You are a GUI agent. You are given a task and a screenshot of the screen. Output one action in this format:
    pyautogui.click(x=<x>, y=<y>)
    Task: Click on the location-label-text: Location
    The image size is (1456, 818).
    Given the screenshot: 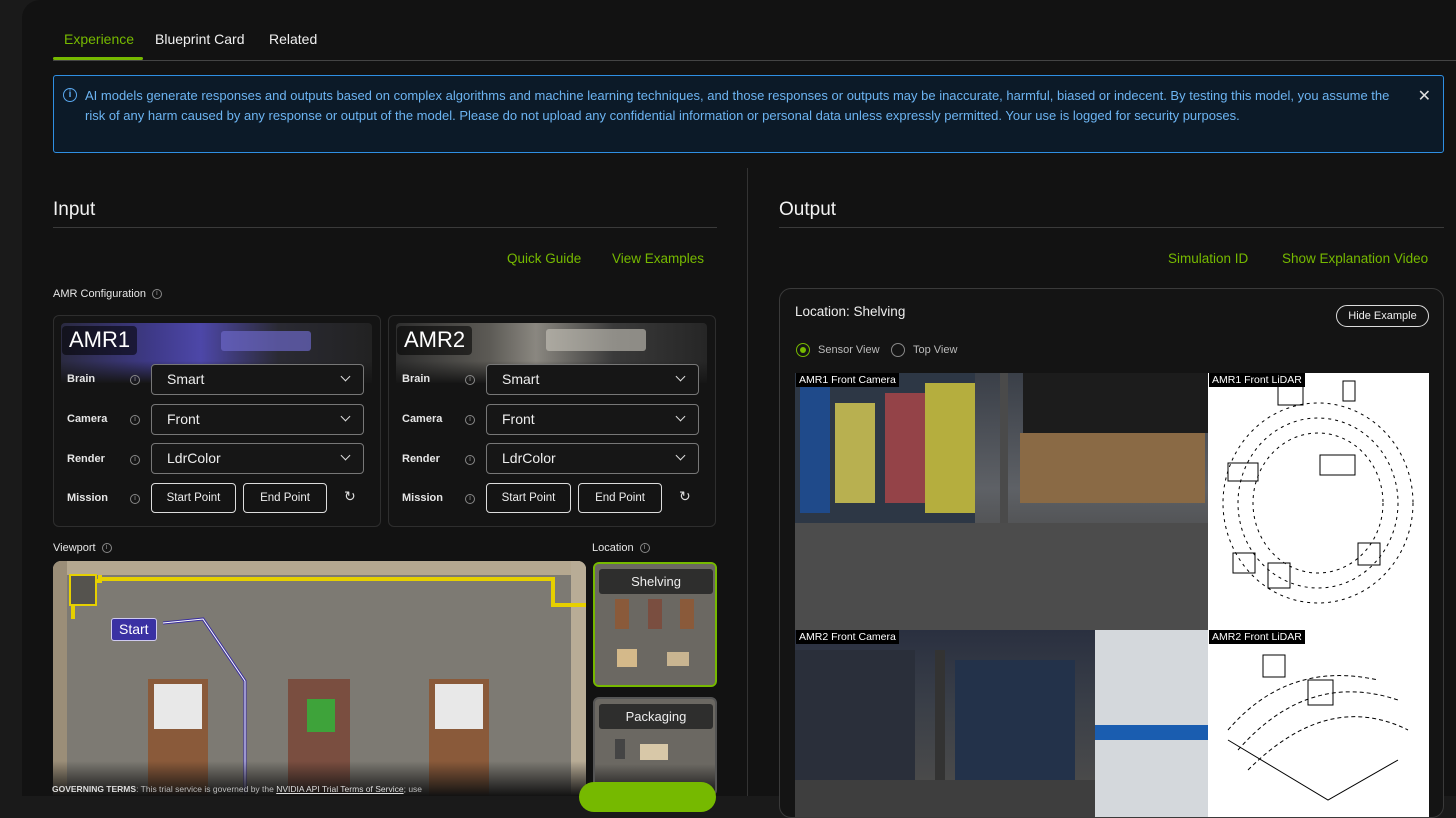 What is the action you would take?
    pyautogui.click(x=613, y=548)
    